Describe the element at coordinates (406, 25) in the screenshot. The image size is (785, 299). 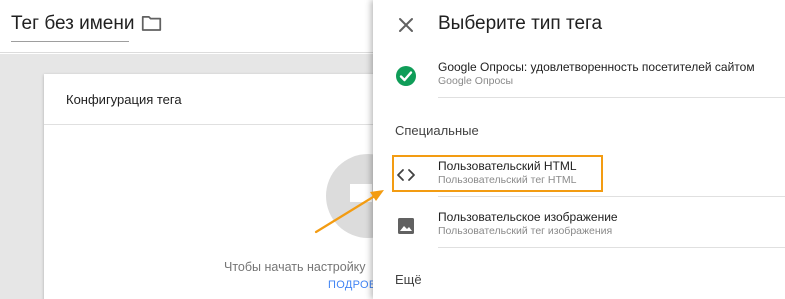
I see `close-icon` at that location.